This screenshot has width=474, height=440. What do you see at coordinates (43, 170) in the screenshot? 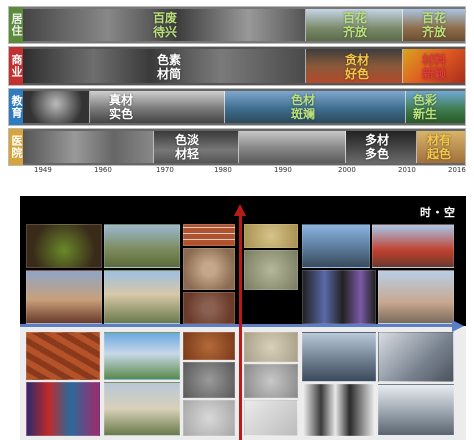
I see `year-label: 1949` at bounding box center [43, 170].